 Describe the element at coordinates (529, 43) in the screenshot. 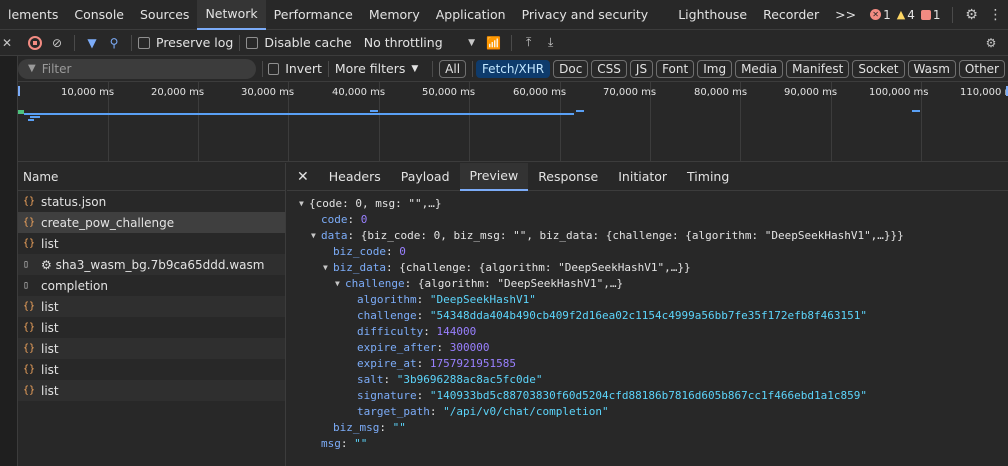

I see `import-har-icon: ⤒` at that location.